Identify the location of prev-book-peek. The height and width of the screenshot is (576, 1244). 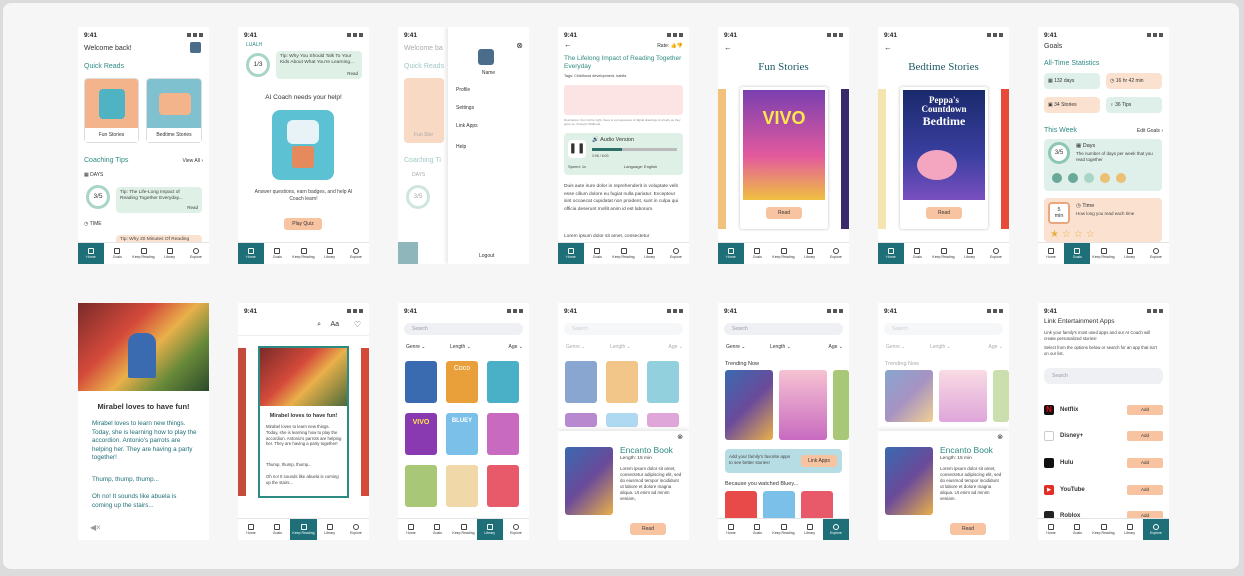
(882, 159).